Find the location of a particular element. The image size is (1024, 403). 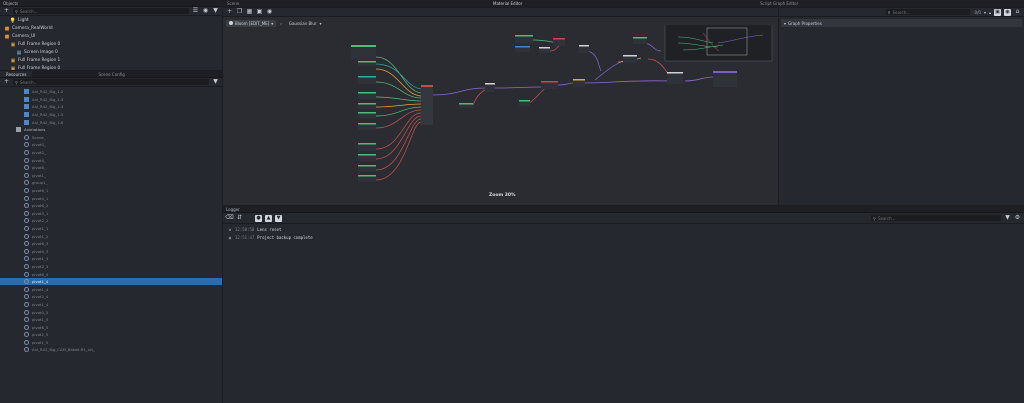

objects-search: ⚲ is located at coordinates (101, 11).